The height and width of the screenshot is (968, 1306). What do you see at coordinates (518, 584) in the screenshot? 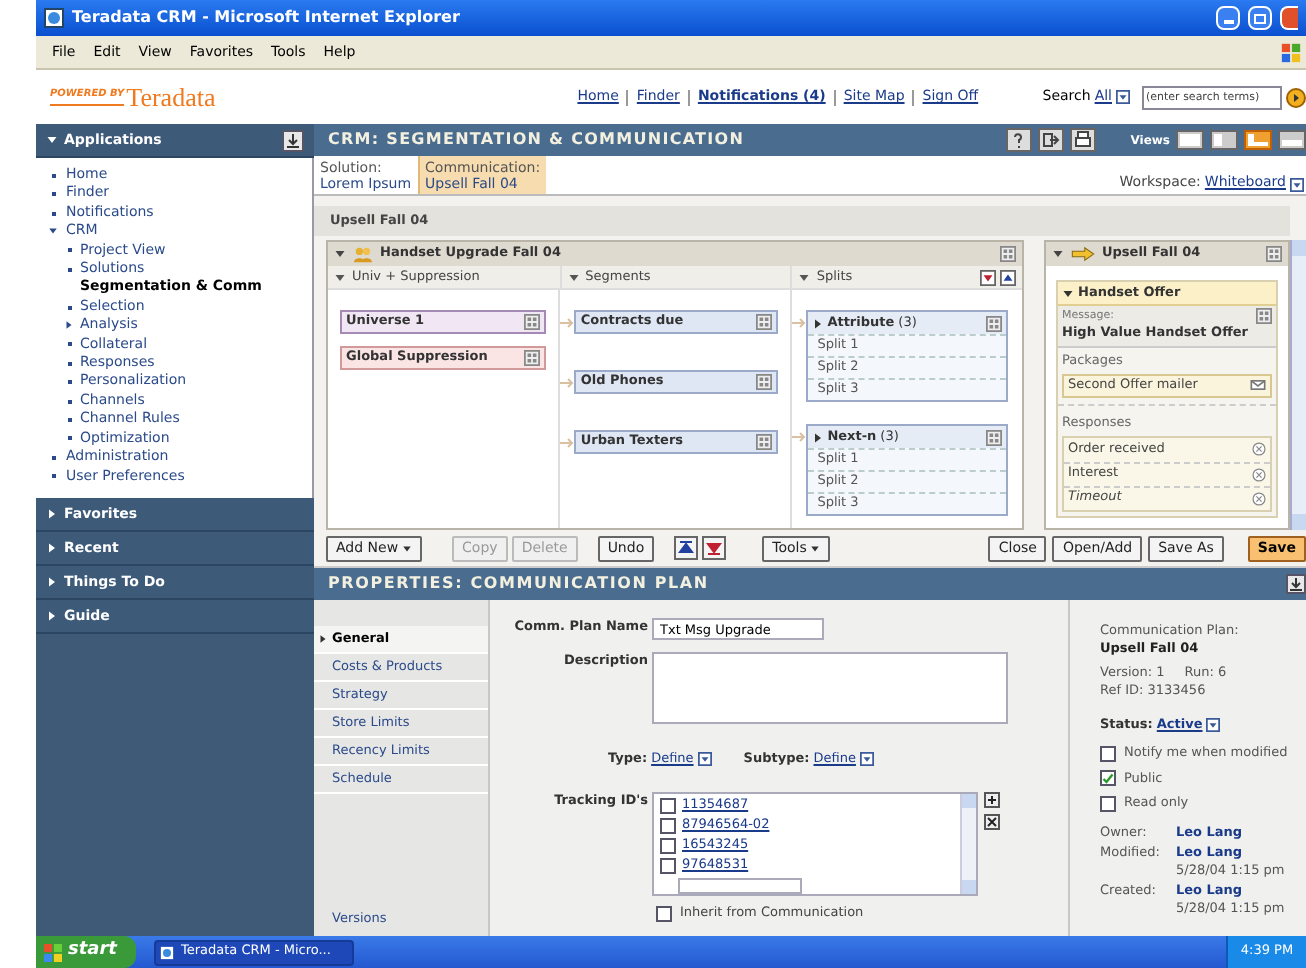
I see `properties-title: PROPERTIES: COMMUNICATION PLAN` at bounding box center [518, 584].